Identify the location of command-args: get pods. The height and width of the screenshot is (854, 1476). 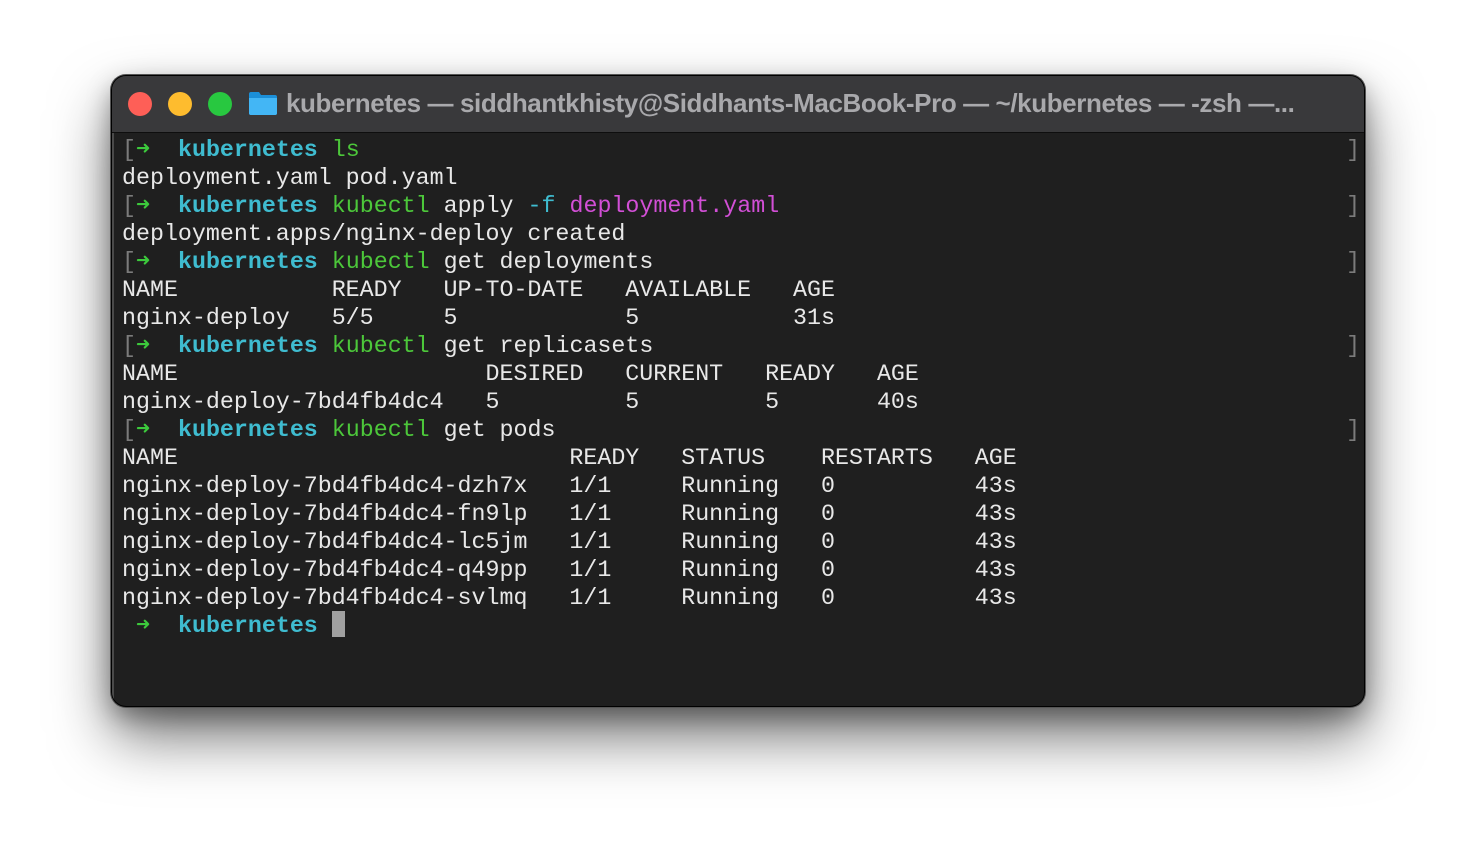
(492, 430).